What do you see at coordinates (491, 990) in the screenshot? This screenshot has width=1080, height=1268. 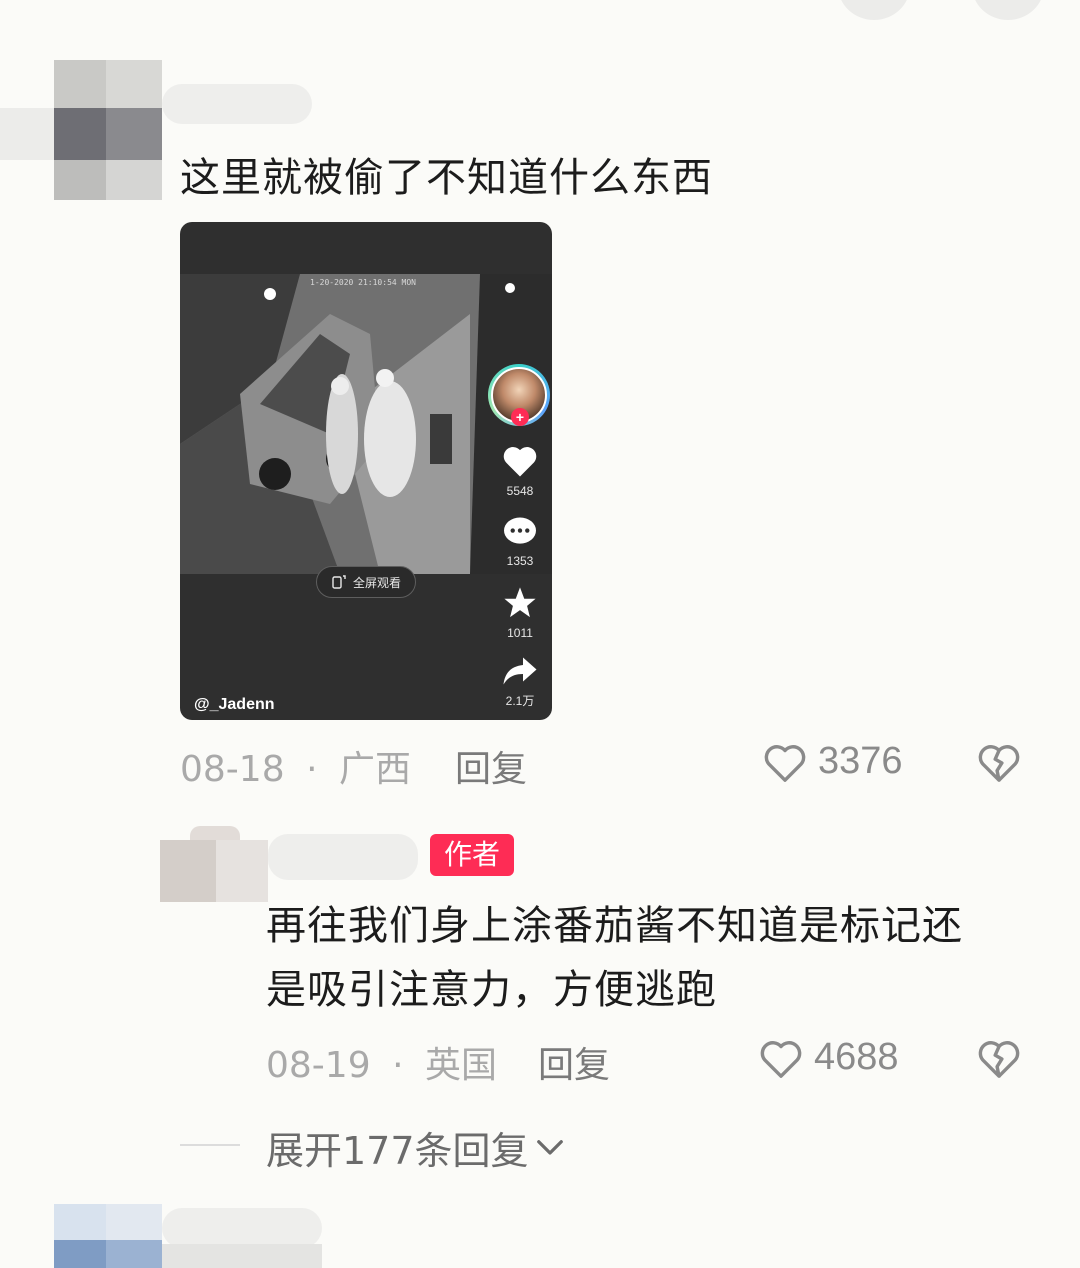 I see `reply-text-line-2: 是吸引注意力，方便逃跑` at bounding box center [491, 990].